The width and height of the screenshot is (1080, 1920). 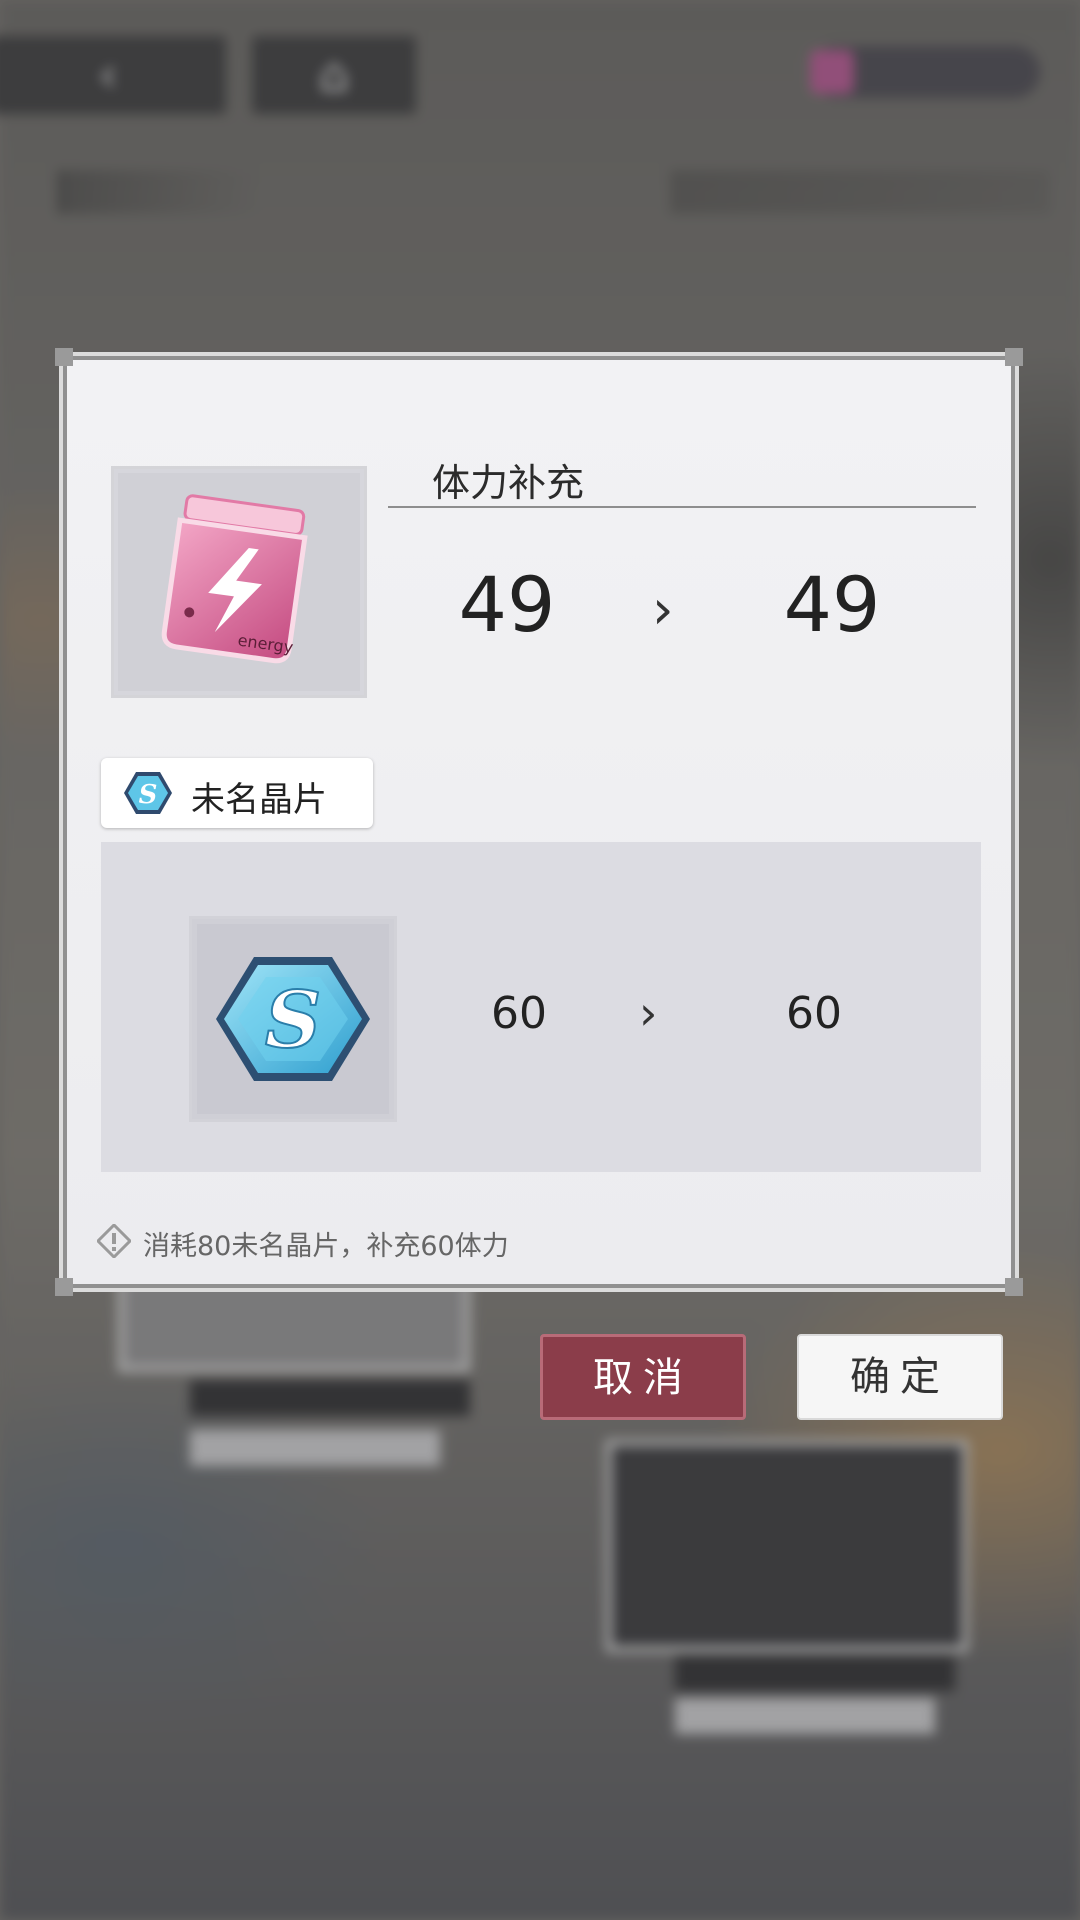 What do you see at coordinates (519, 1013) in the screenshot?
I see `crystal-current-value: 60` at bounding box center [519, 1013].